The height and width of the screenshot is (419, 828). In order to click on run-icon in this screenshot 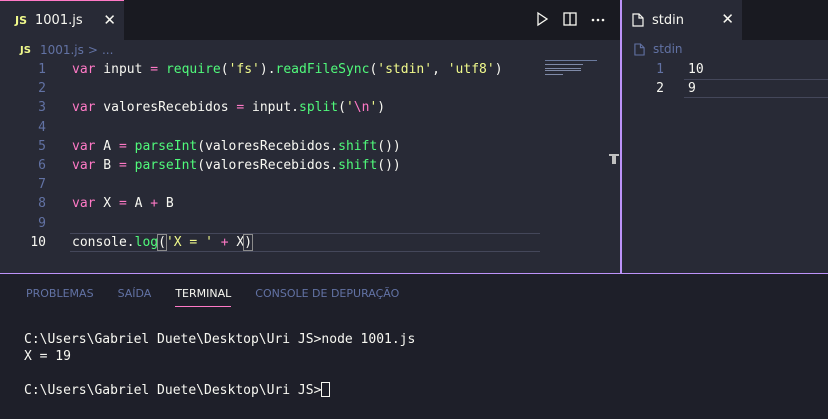, I will do `click(542, 19)`.